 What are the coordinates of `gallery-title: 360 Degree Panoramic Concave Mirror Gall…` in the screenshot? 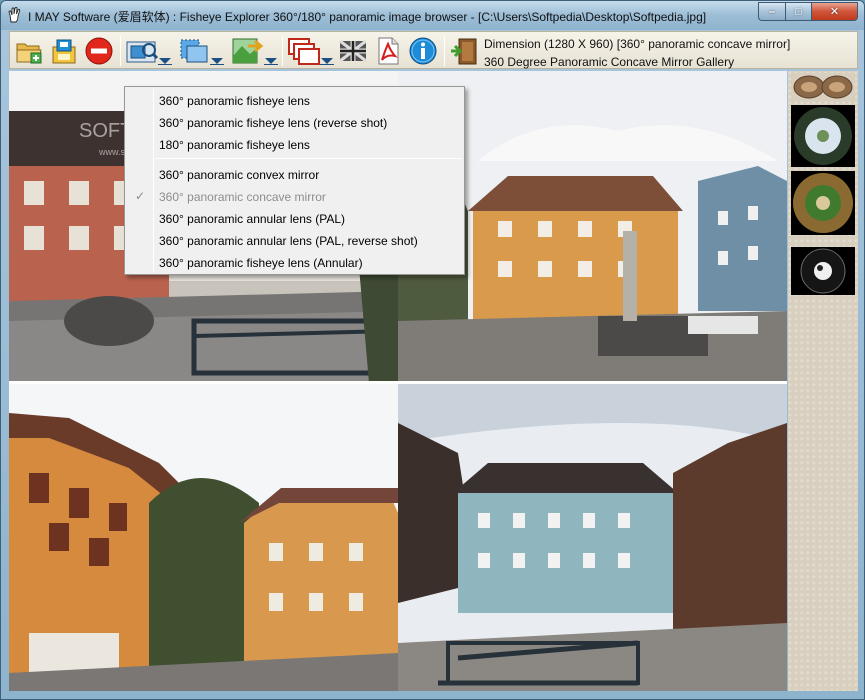 It's located at (609, 62).